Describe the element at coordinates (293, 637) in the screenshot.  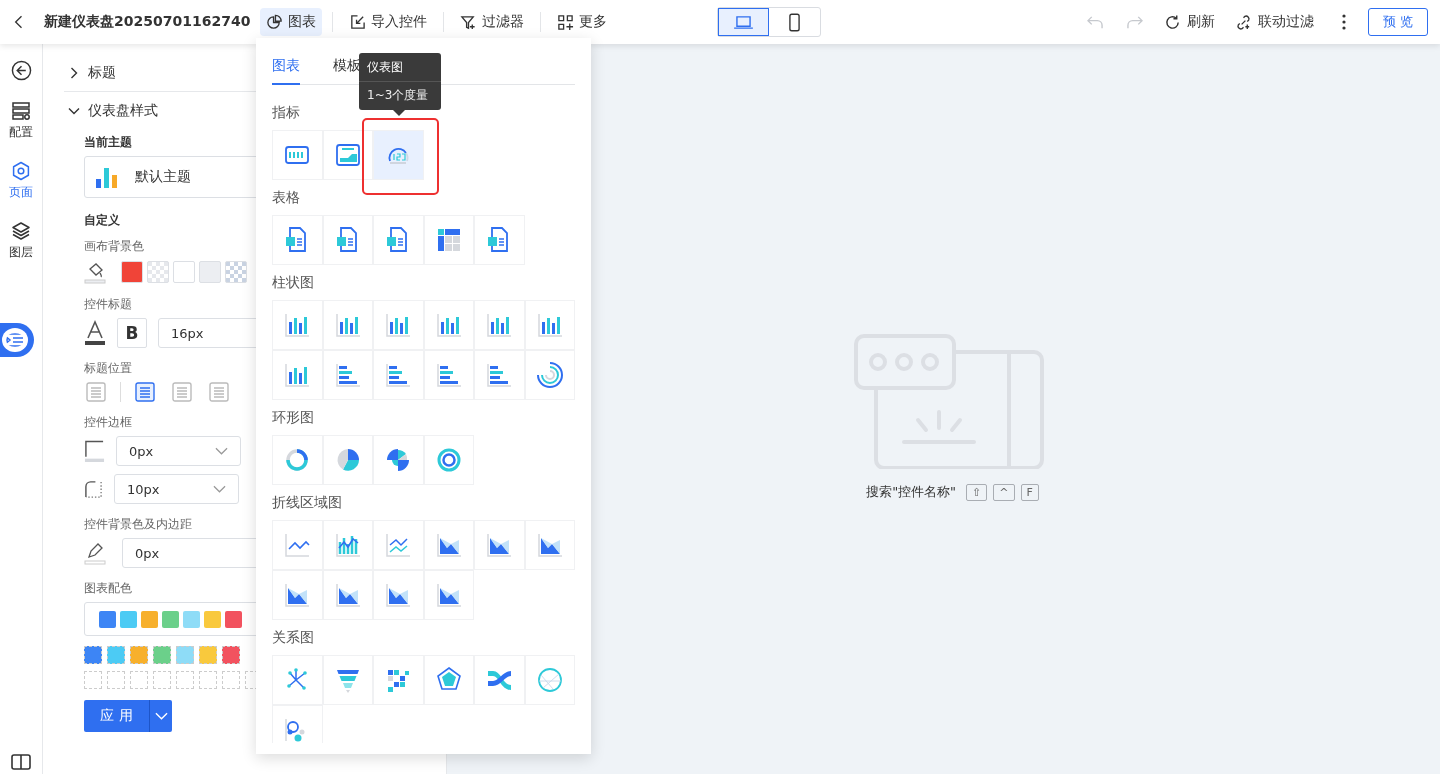
I see `group-title: 关系图` at that location.